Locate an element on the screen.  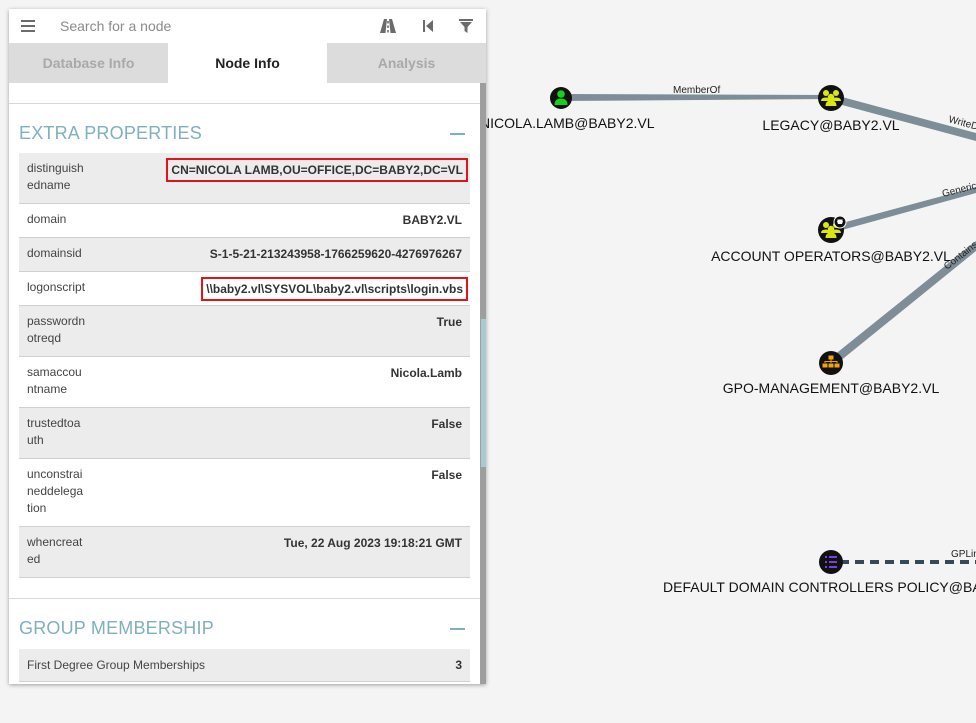
property-key: logonscript is located at coordinates (56, 286).